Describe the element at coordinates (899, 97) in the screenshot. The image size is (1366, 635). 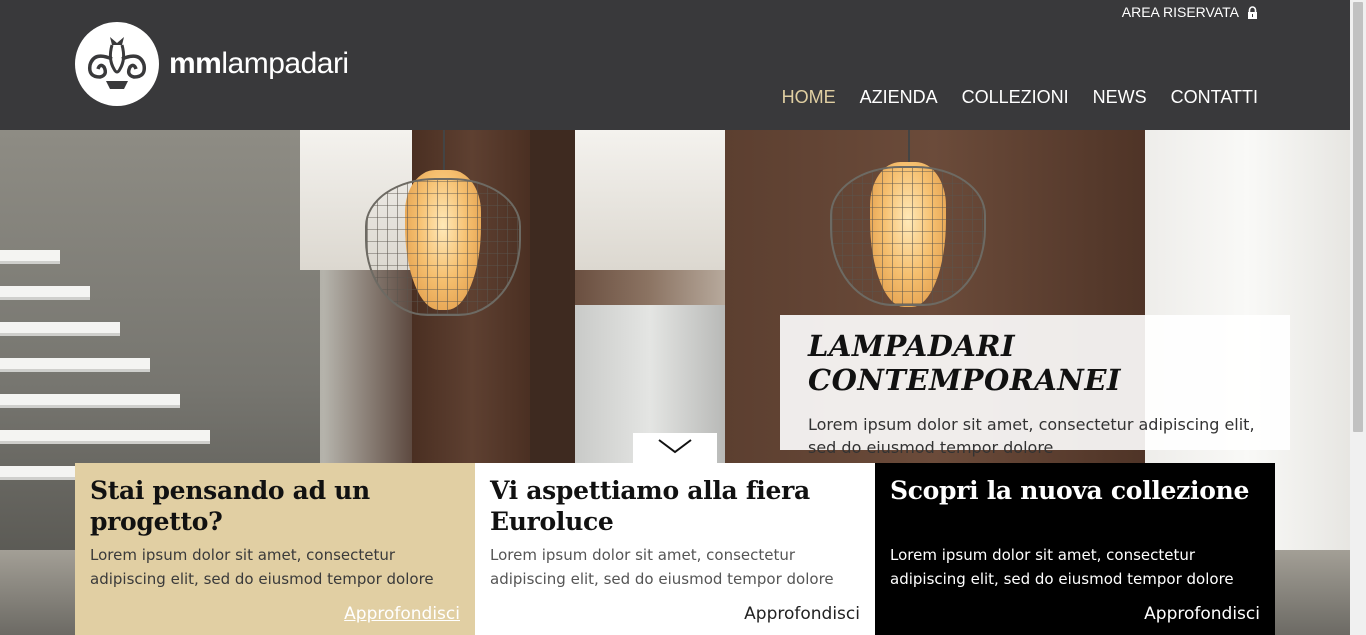
I see `nav-item-azienda: AZIENDA` at that location.